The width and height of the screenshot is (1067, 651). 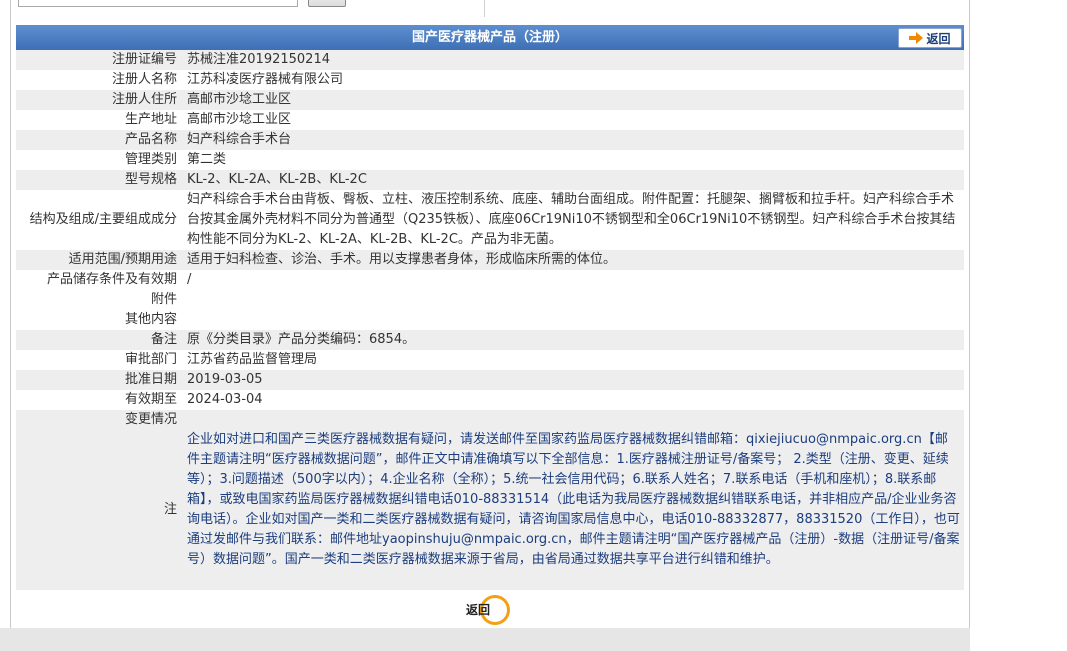 What do you see at coordinates (144, 79) in the screenshot?
I see `row-label: 注册人名称` at bounding box center [144, 79].